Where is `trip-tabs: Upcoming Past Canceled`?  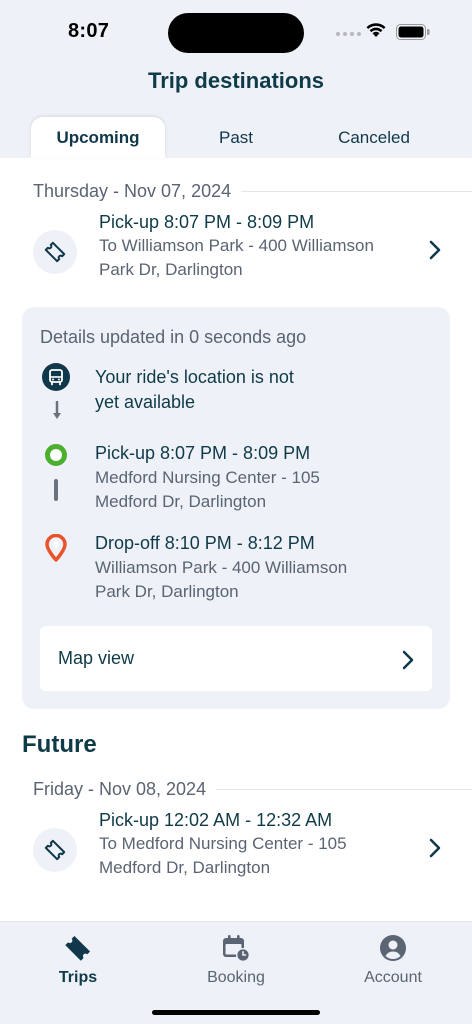
trip-tabs: Upcoming Past Canceled is located at coordinates (236, 137).